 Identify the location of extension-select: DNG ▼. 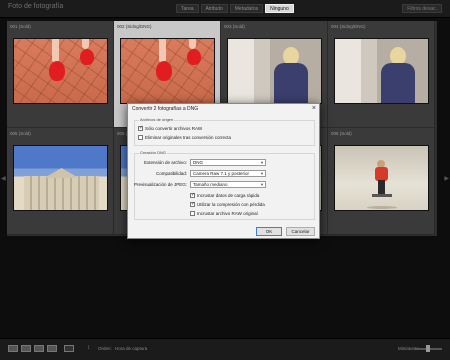
(228, 162).